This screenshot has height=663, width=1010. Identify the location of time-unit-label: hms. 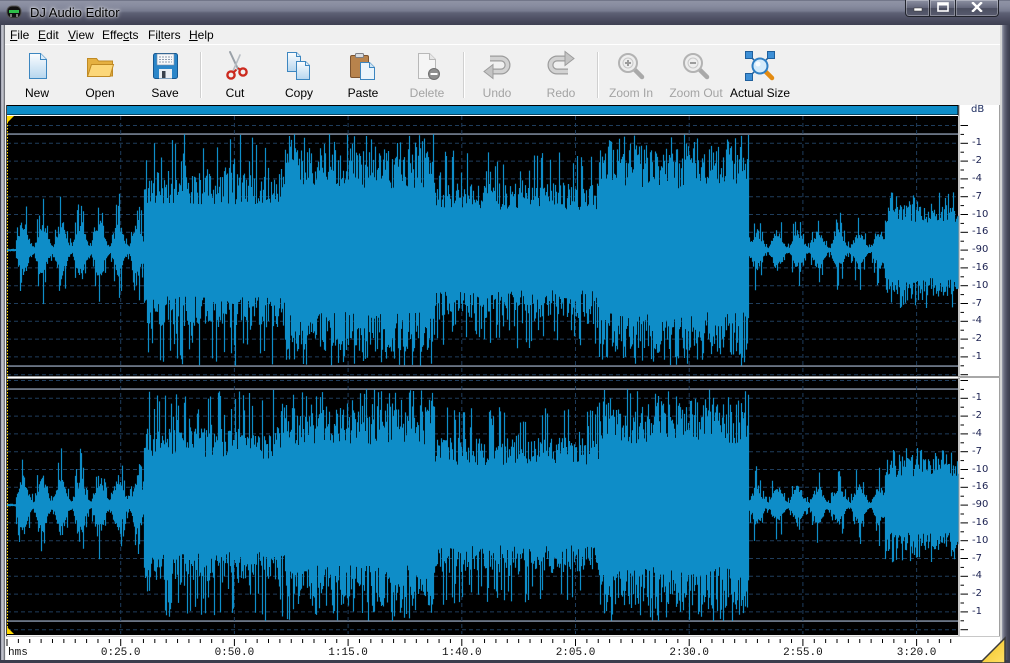
(18, 653).